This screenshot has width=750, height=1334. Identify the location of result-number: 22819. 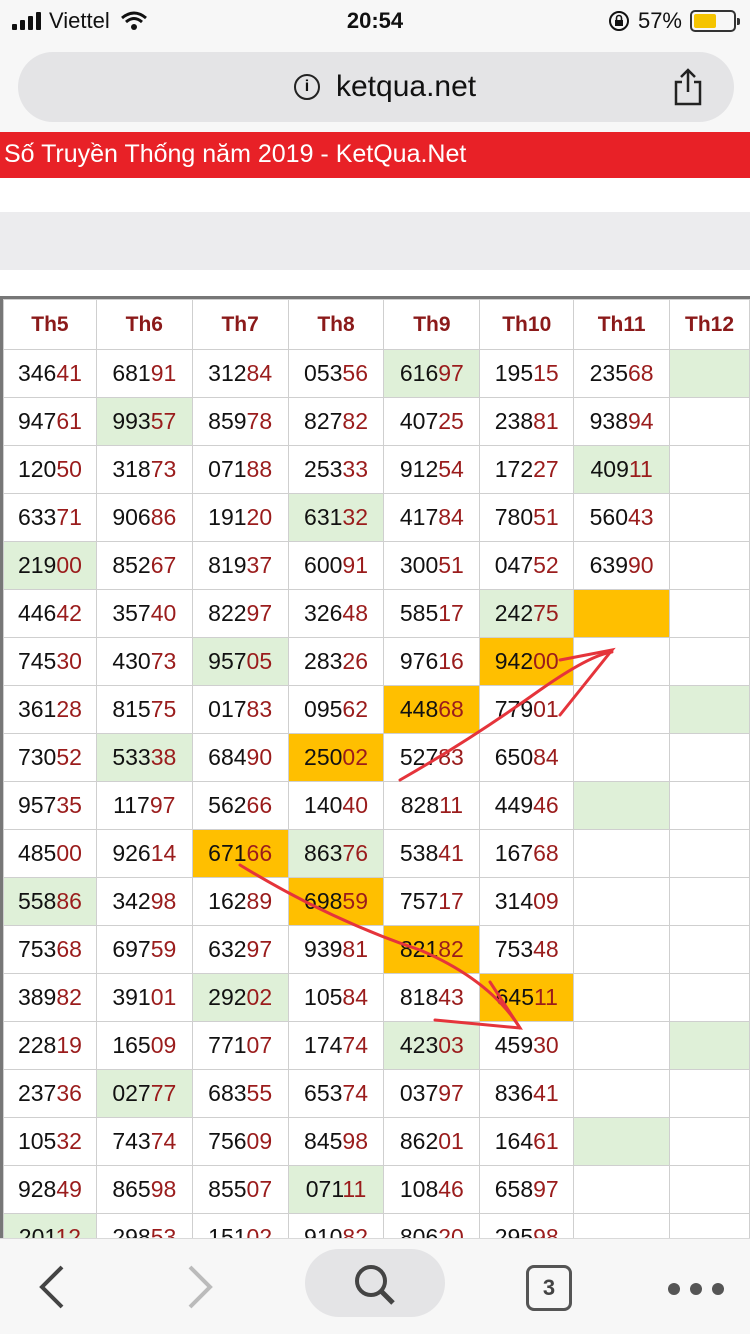
(49, 1045).